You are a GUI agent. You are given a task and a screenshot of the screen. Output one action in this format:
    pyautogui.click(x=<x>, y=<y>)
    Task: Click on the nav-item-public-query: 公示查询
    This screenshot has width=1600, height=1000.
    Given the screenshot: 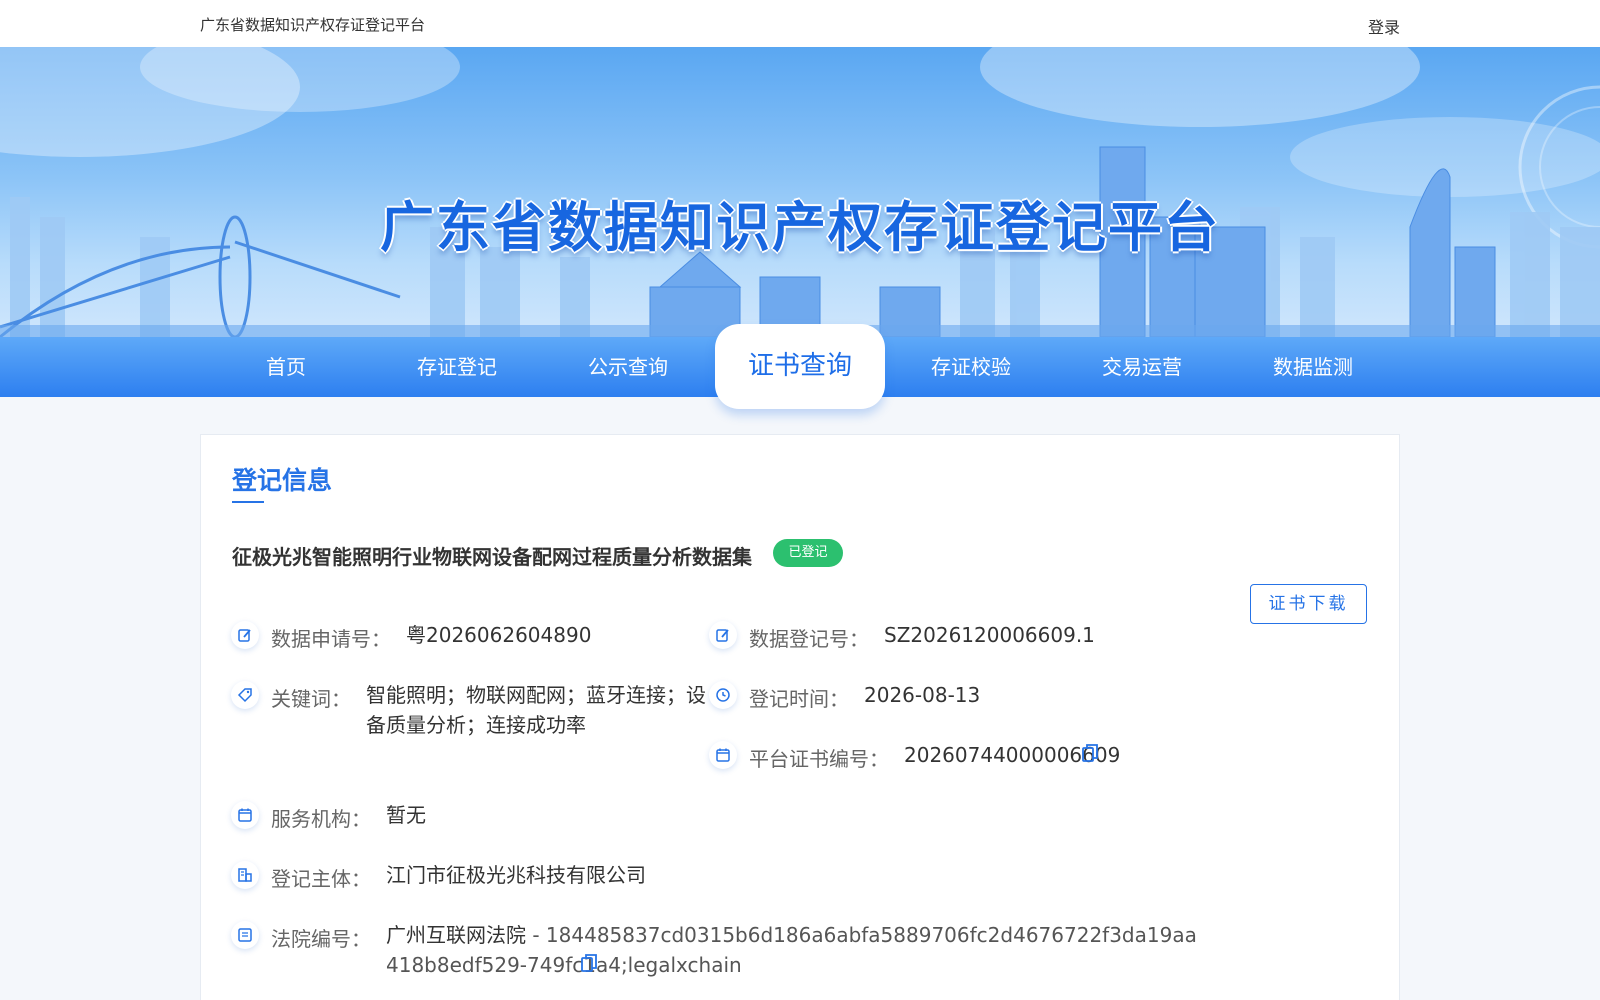 What is the action you would take?
    pyautogui.click(x=628, y=367)
    